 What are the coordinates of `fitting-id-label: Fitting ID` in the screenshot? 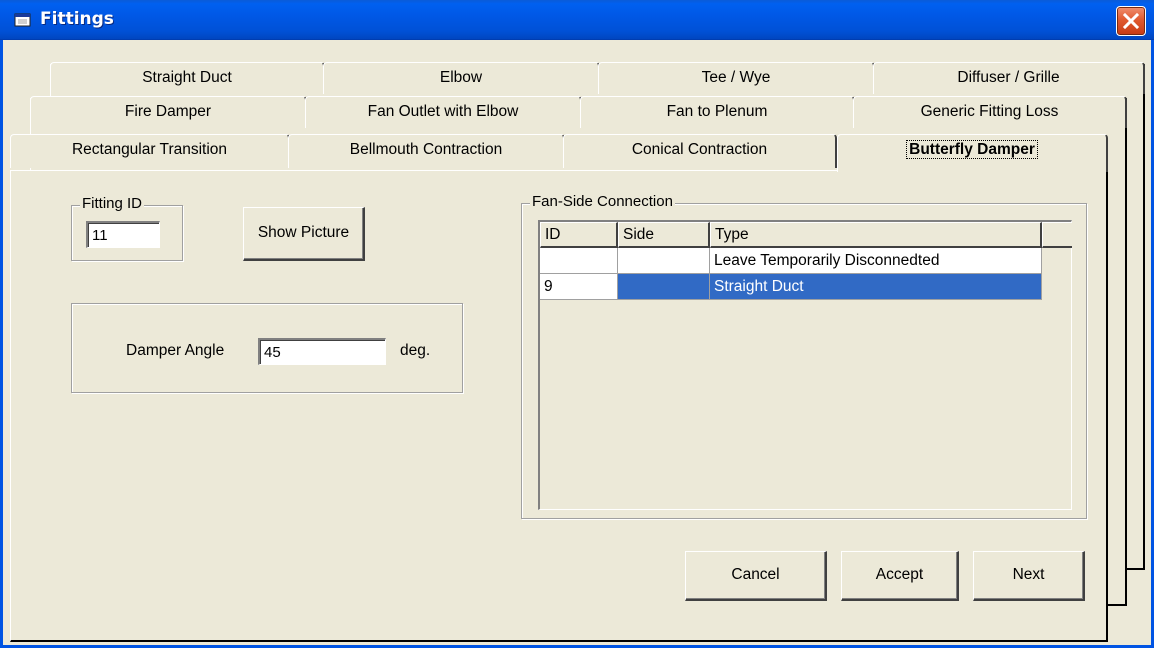 It's located at (112, 203).